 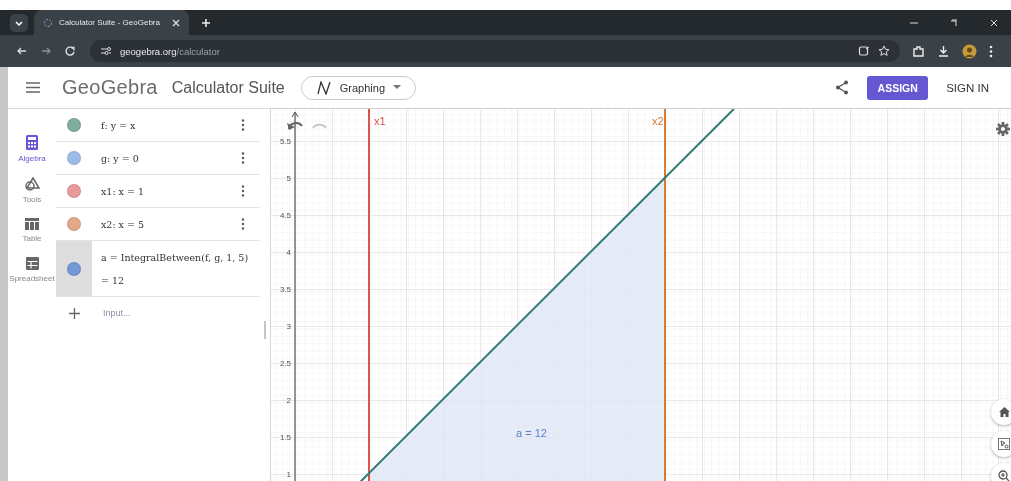 I want to click on shapes-icon, so click(x=32, y=184).